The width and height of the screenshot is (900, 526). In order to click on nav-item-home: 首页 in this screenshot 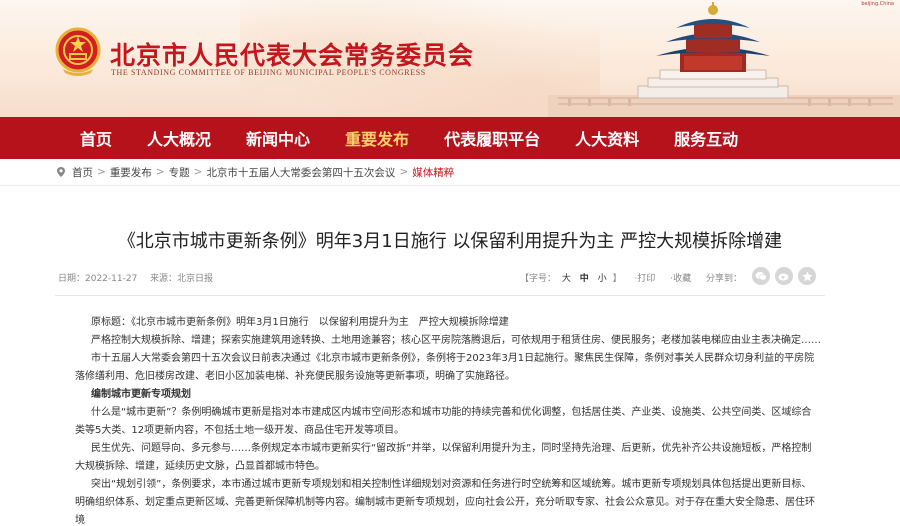, I will do `click(96, 138)`.